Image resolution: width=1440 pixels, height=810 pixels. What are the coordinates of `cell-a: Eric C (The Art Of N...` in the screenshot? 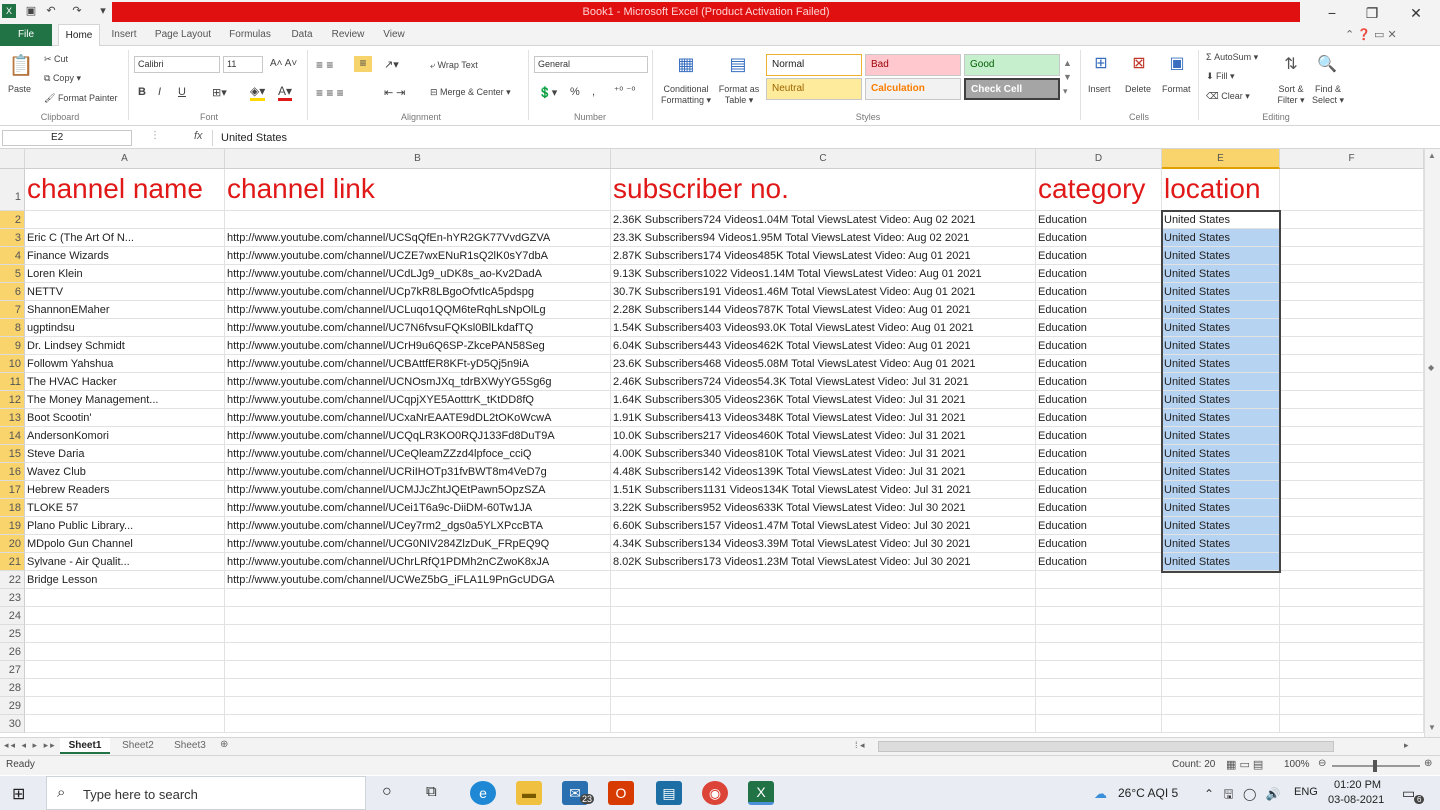 It's located at (125, 238).